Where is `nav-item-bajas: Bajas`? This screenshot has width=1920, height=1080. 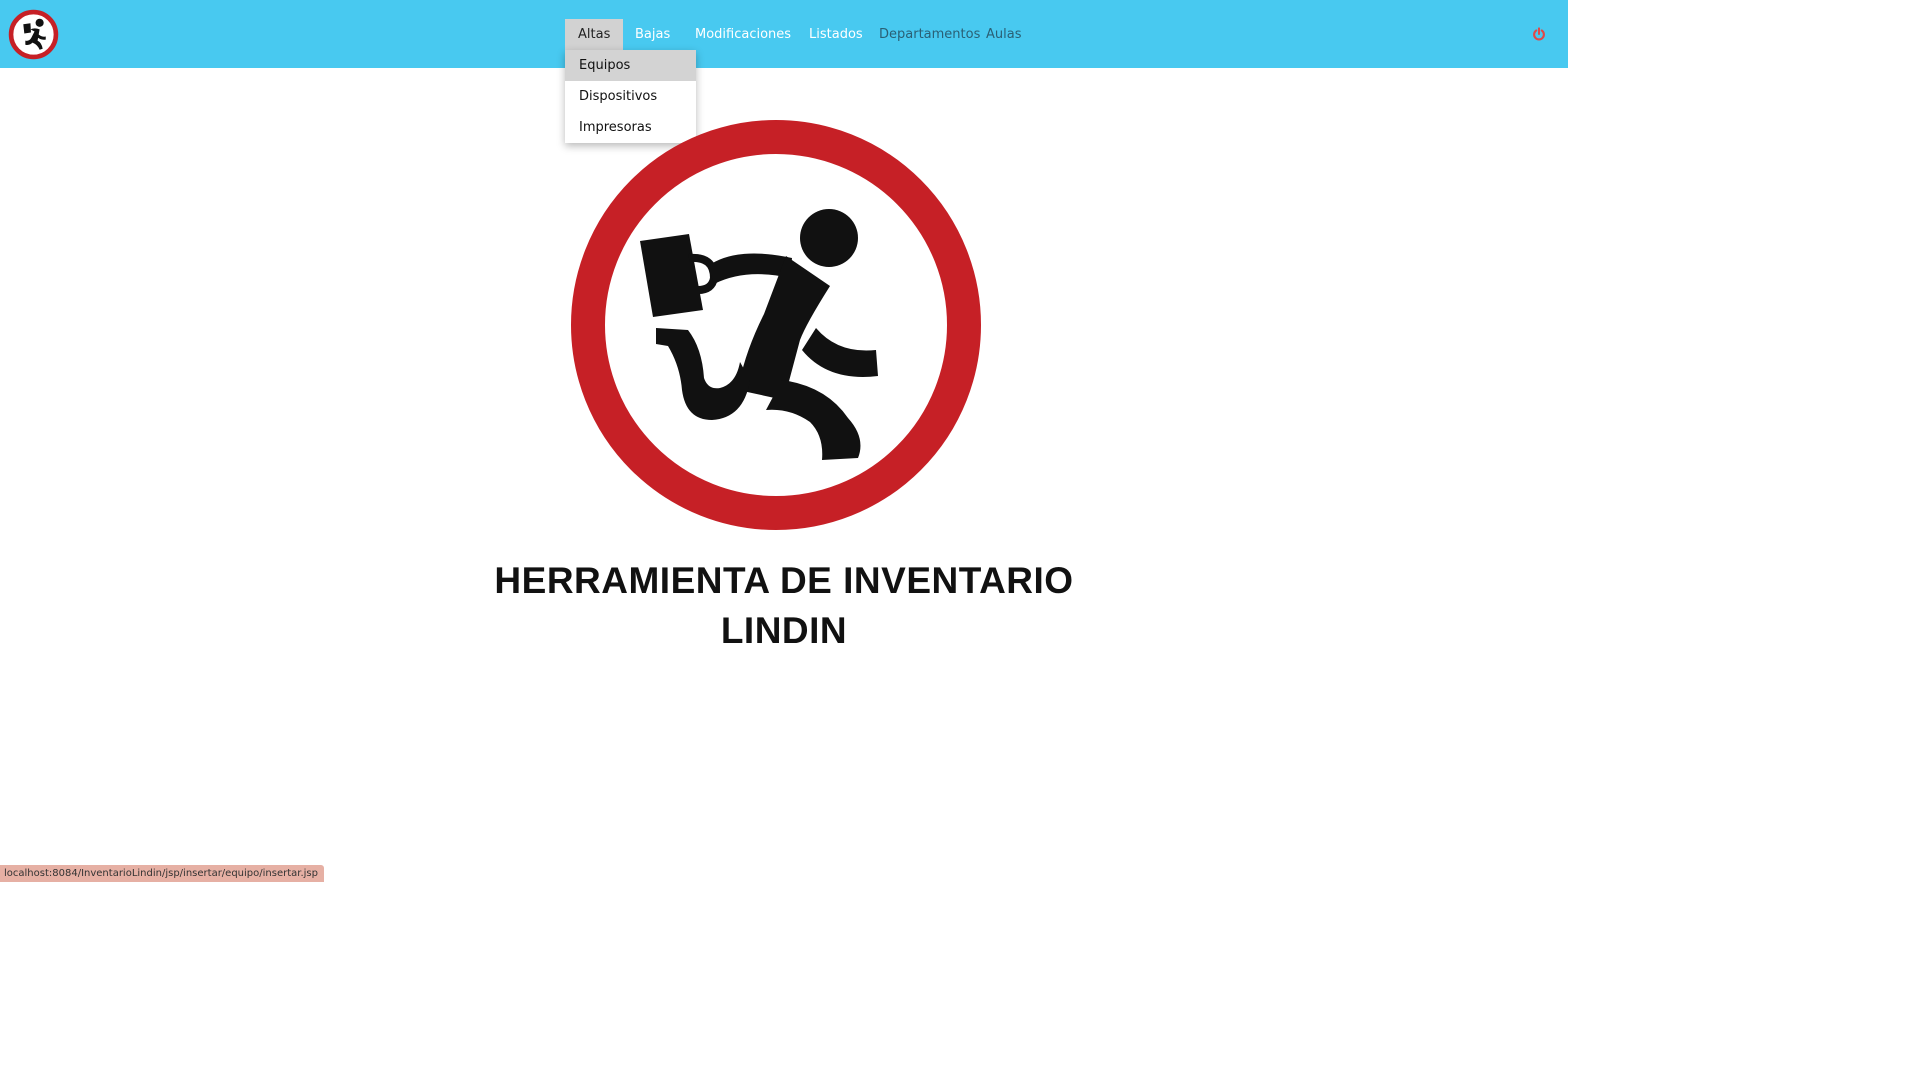 nav-item-bajas: Bajas is located at coordinates (652, 34).